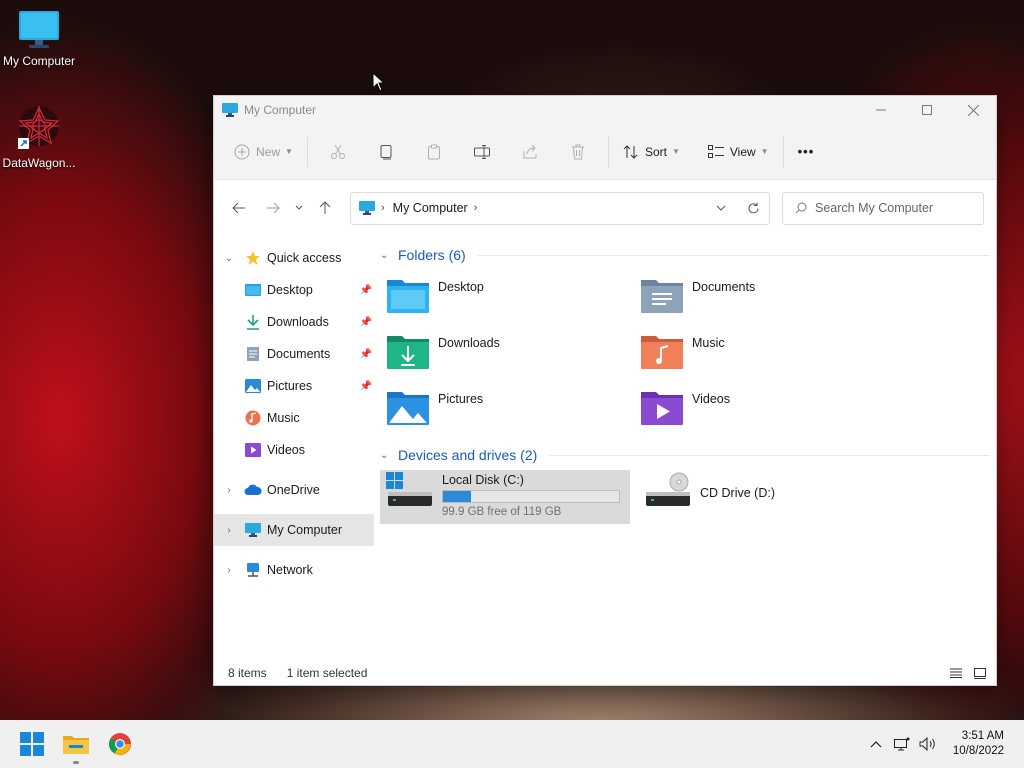  I want to click on search-box, so click(883, 208).